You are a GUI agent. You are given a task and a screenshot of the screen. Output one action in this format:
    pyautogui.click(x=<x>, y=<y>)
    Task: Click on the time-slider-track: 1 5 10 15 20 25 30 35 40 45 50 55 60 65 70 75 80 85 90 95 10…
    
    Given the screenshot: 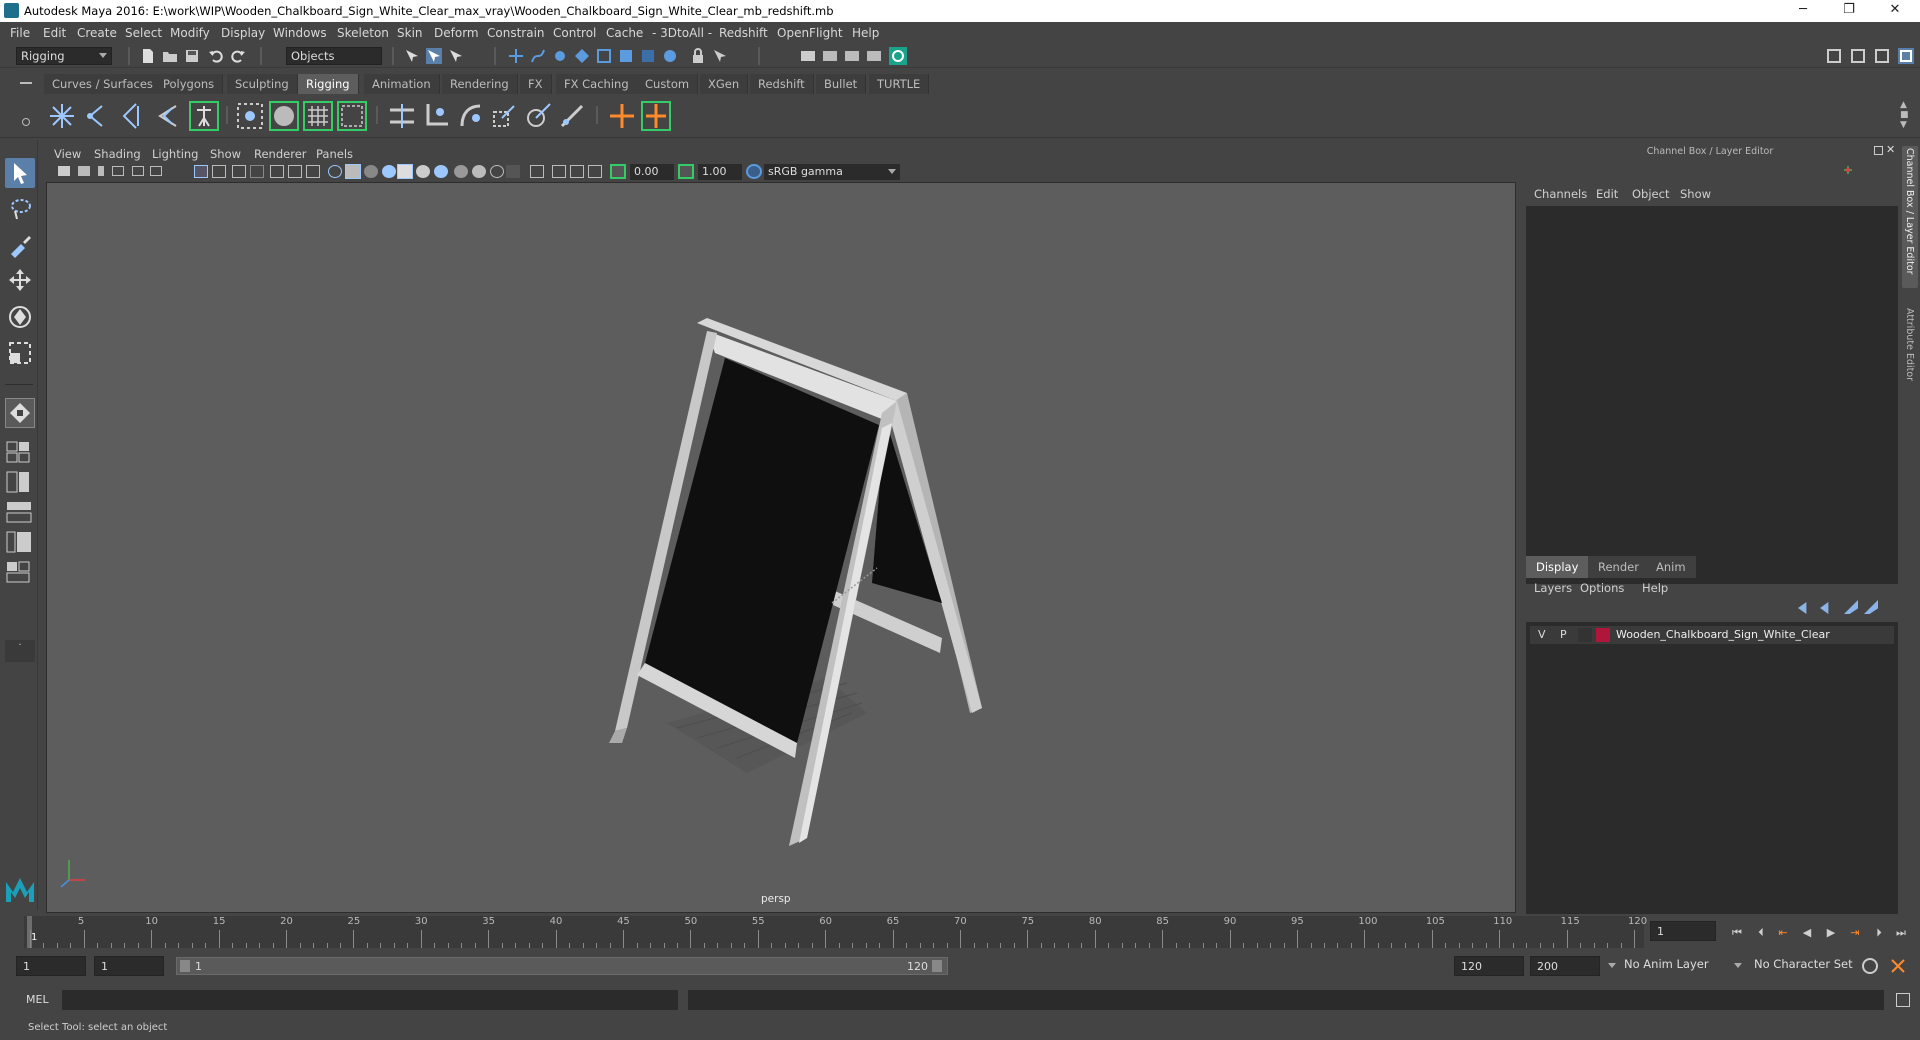 What is the action you would take?
    pyautogui.click(x=835, y=932)
    